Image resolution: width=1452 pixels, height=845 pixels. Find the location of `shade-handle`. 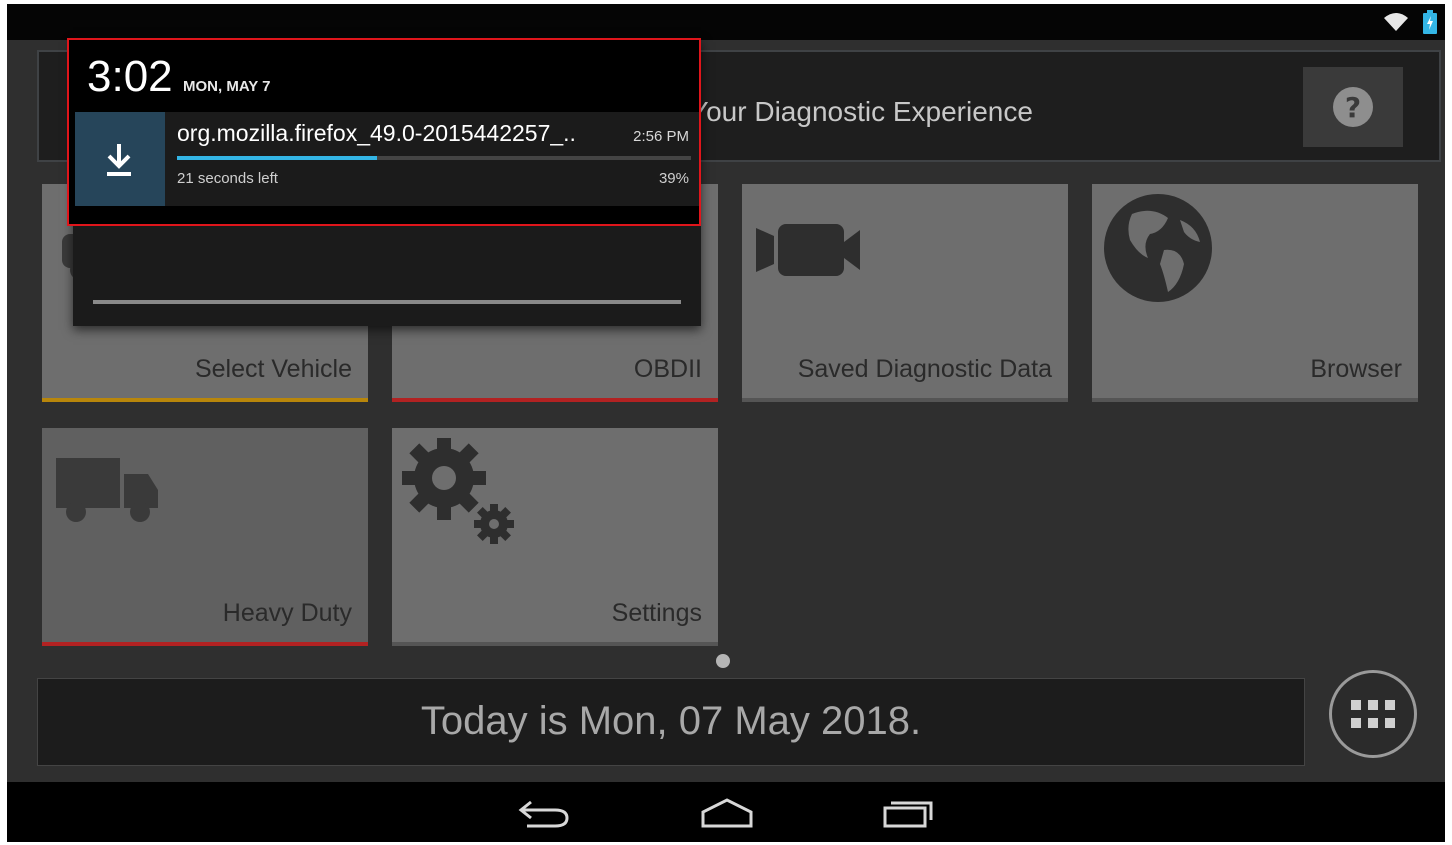

shade-handle is located at coordinates (387, 302).